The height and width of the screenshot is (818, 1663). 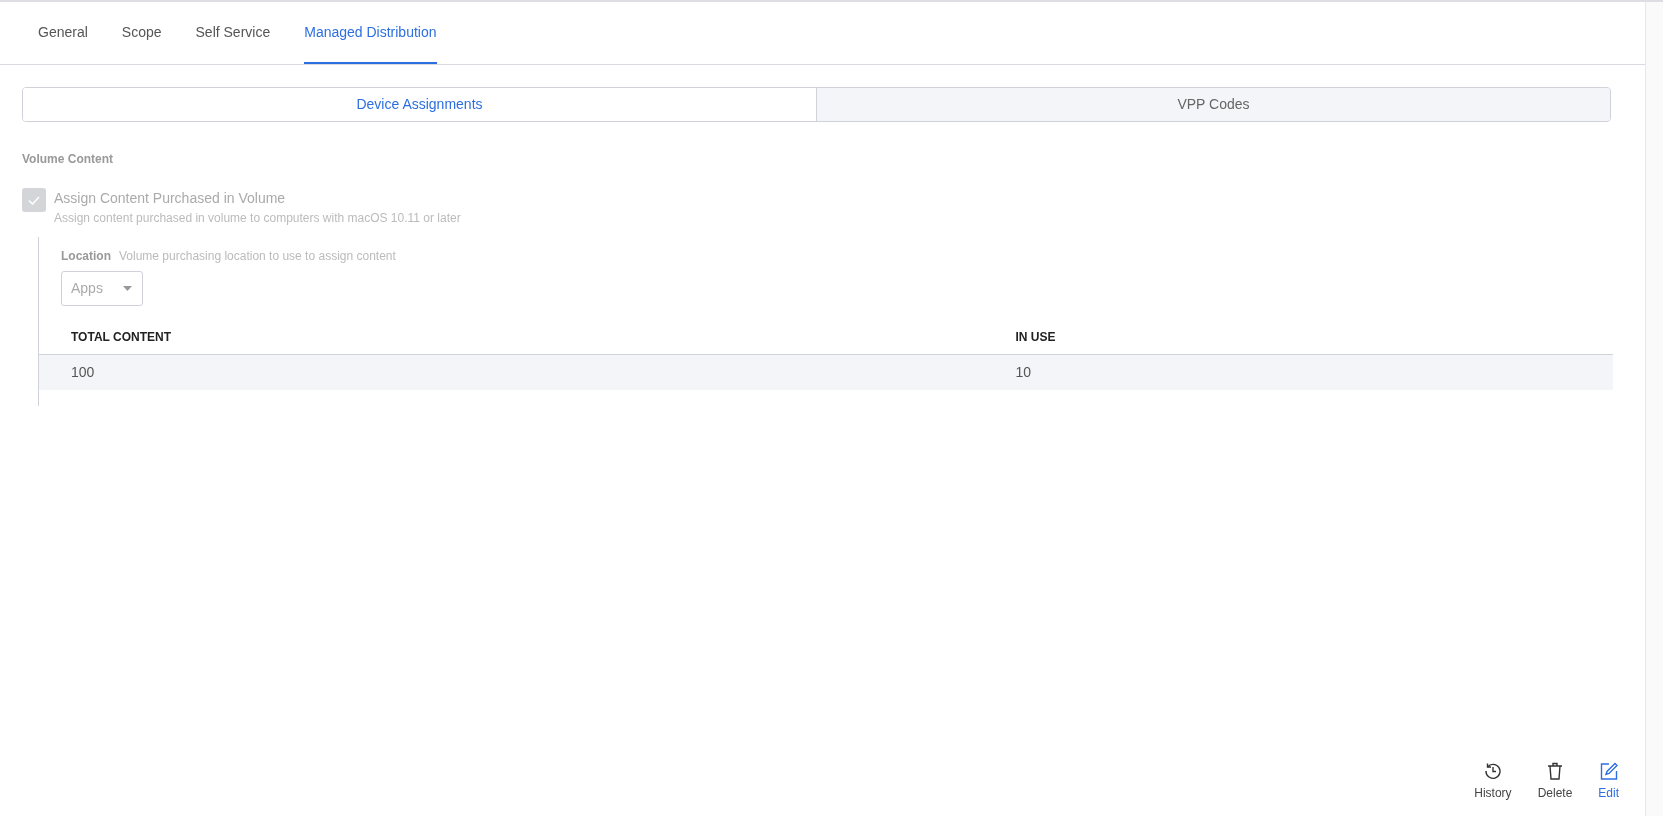 I want to click on history-button: History, so click(x=1493, y=782).